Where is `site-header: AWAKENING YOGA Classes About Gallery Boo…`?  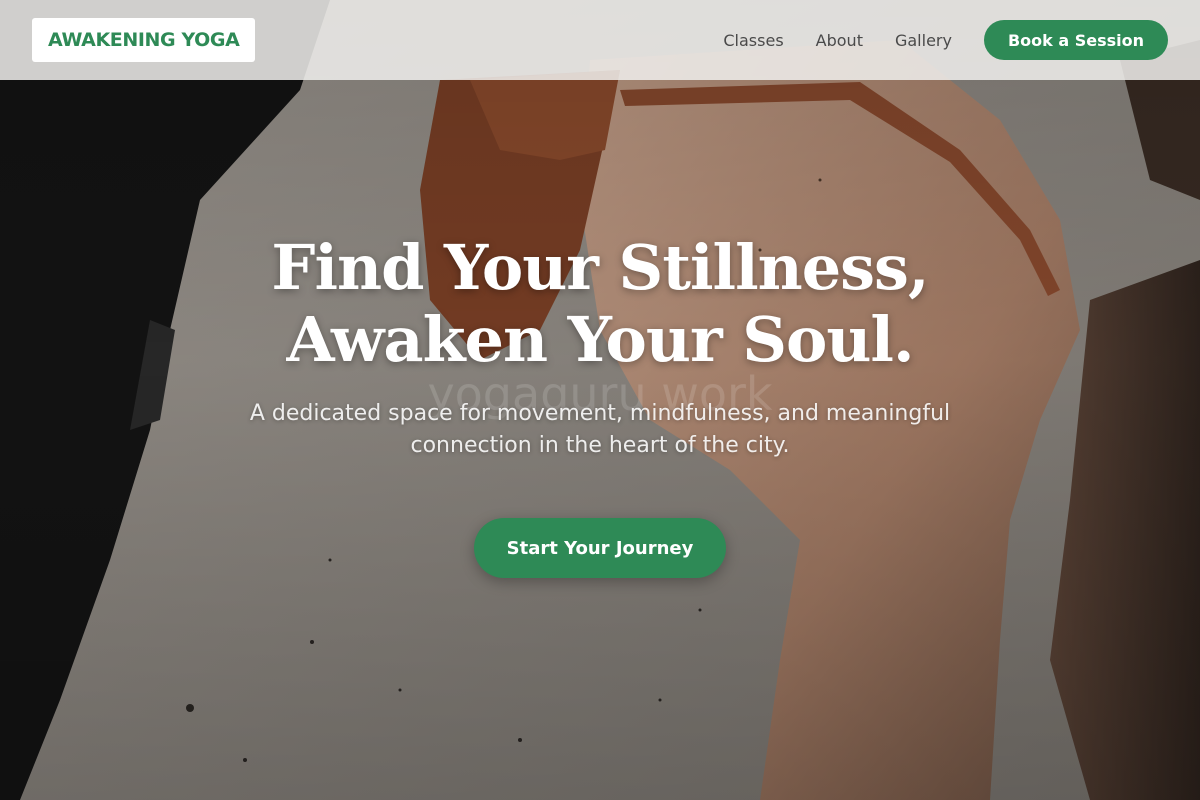
site-header: AWAKENING YOGA Classes About Gallery Boo… is located at coordinates (600, 40).